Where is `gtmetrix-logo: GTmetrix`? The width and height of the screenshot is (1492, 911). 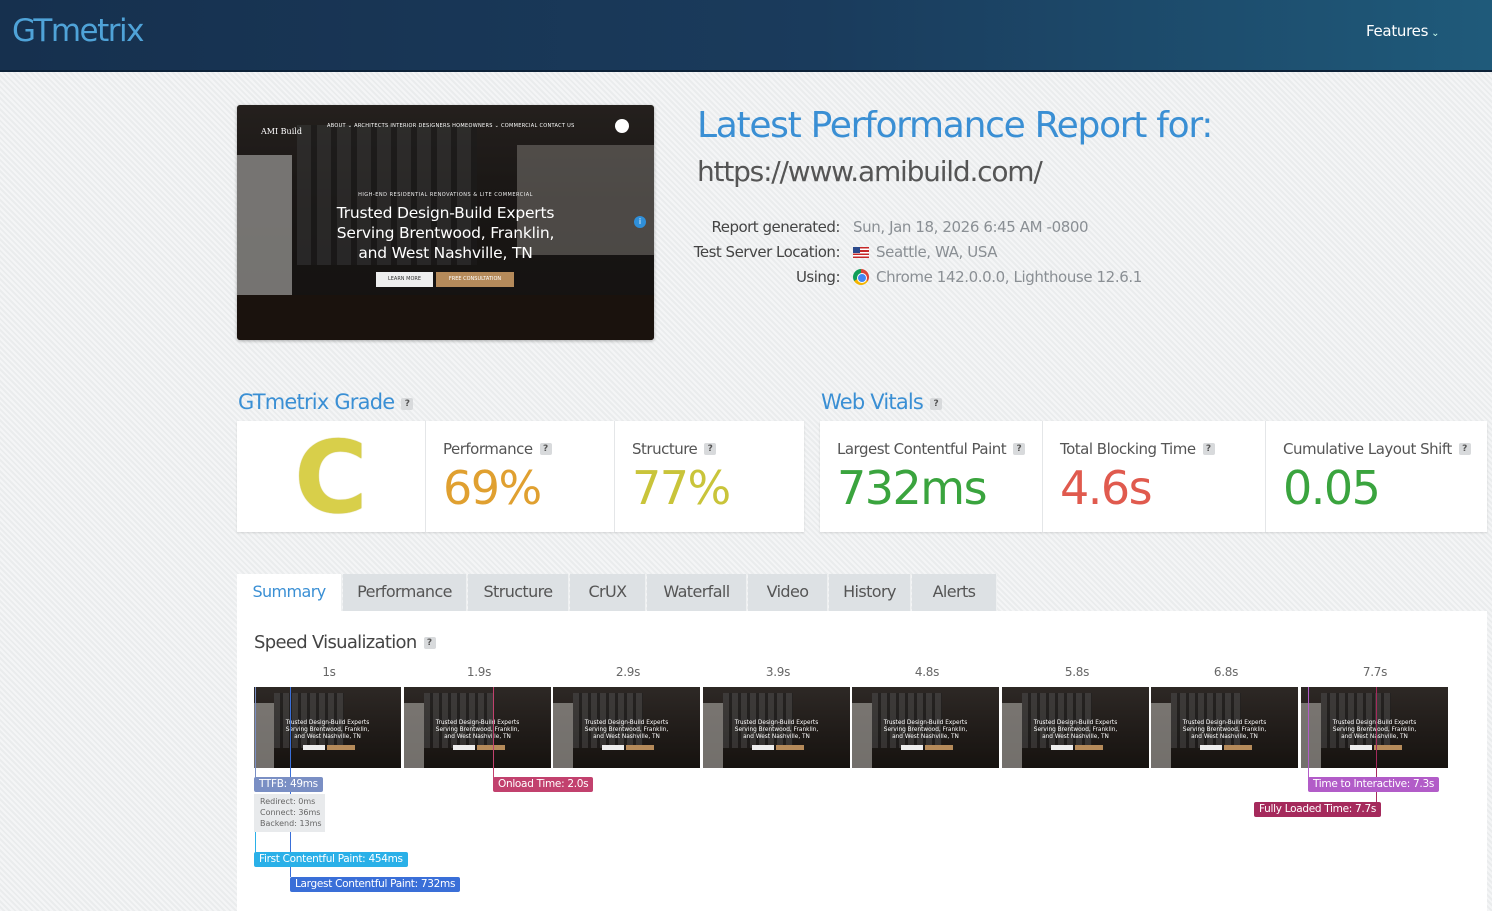 gtmetrix-logo: GTmetrix is located at coordinates (78, 31).